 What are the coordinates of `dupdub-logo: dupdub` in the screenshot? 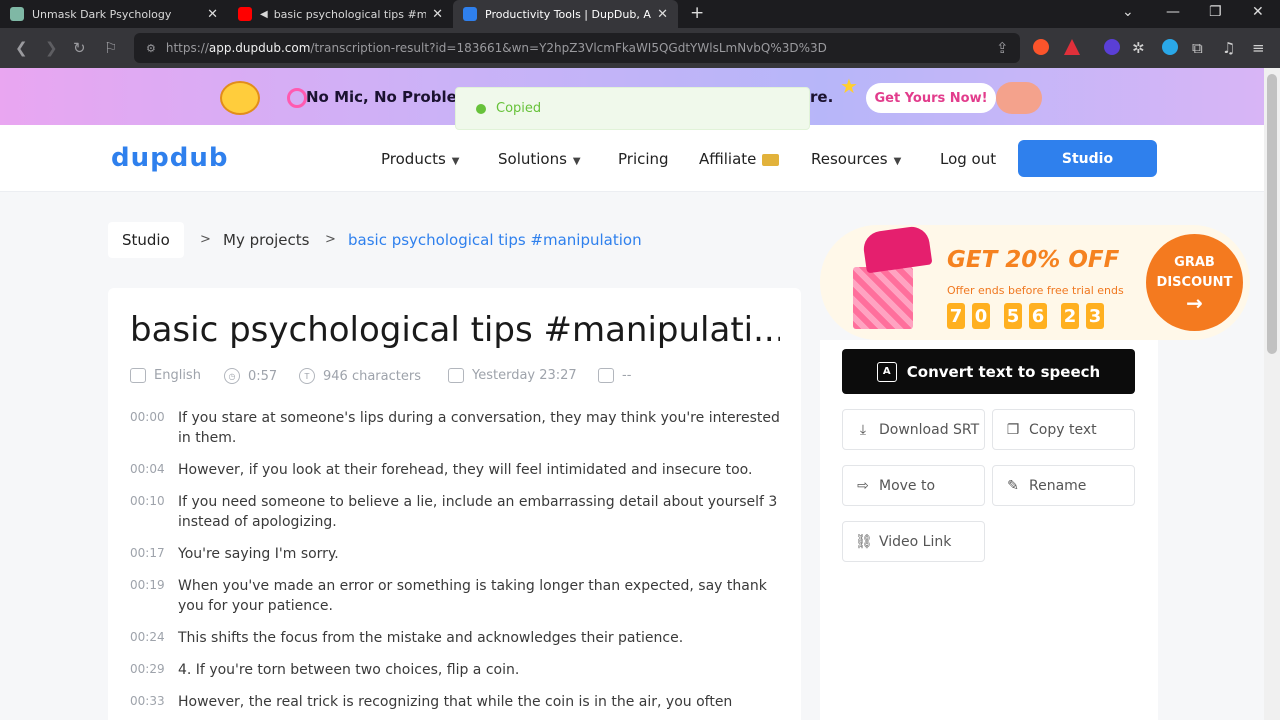 It's located at (169, 158).